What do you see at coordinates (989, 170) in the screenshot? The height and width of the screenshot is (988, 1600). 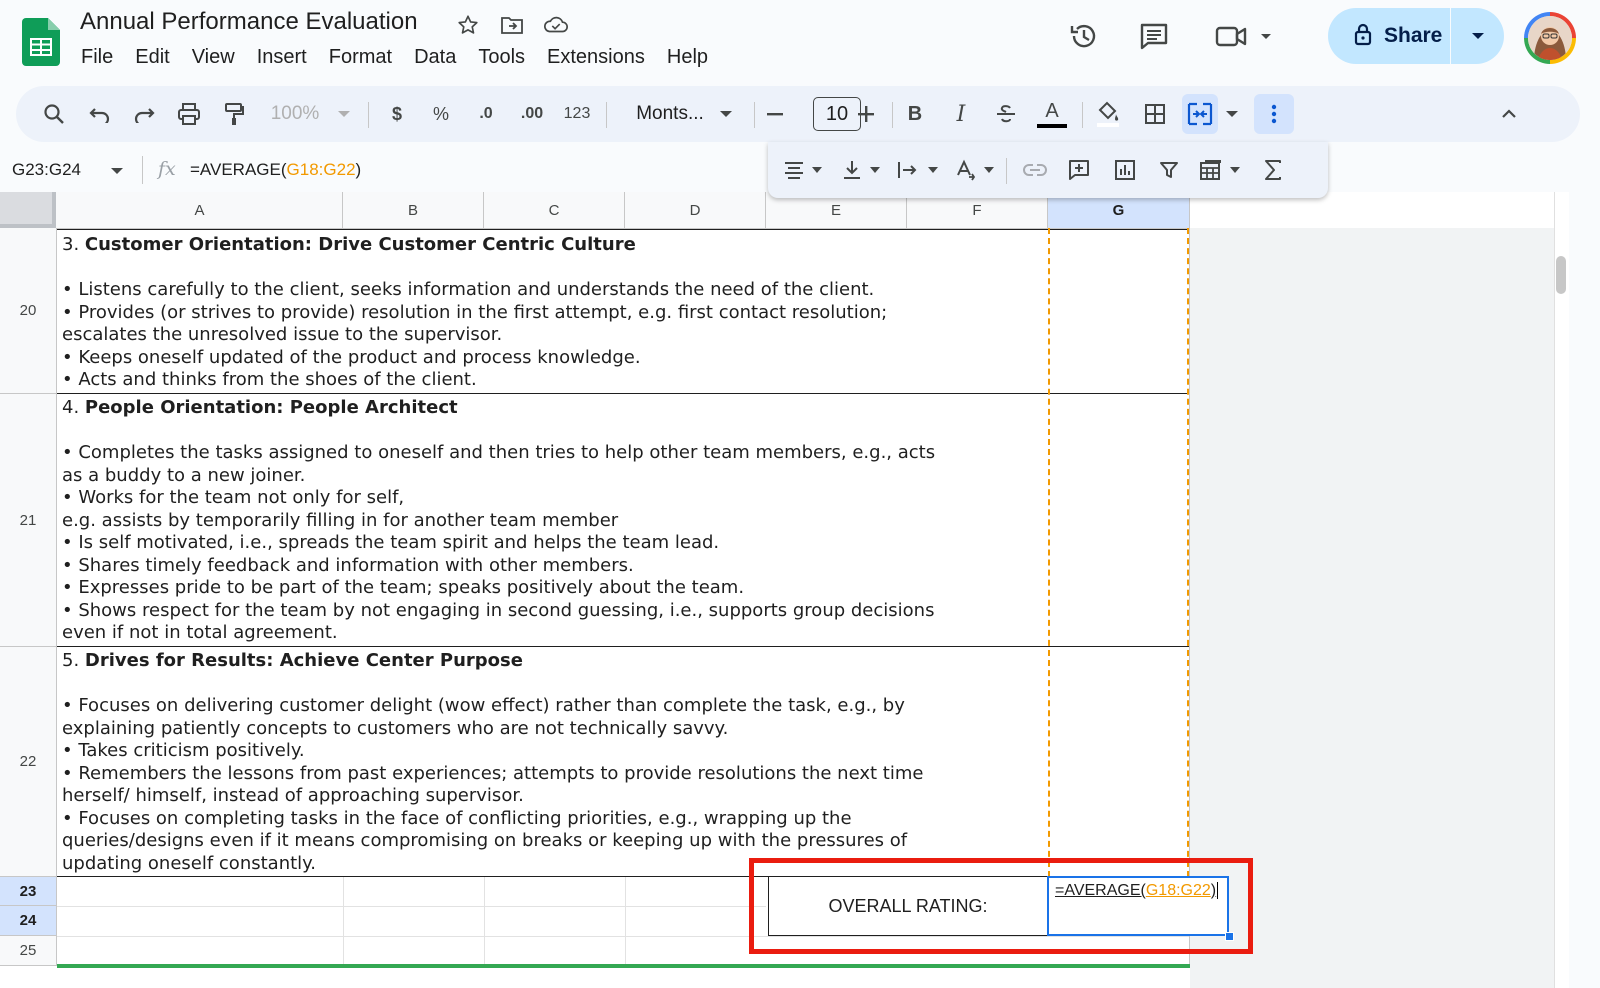 I see `rotation-dropdown-icon` at bounding box center [989, 170].